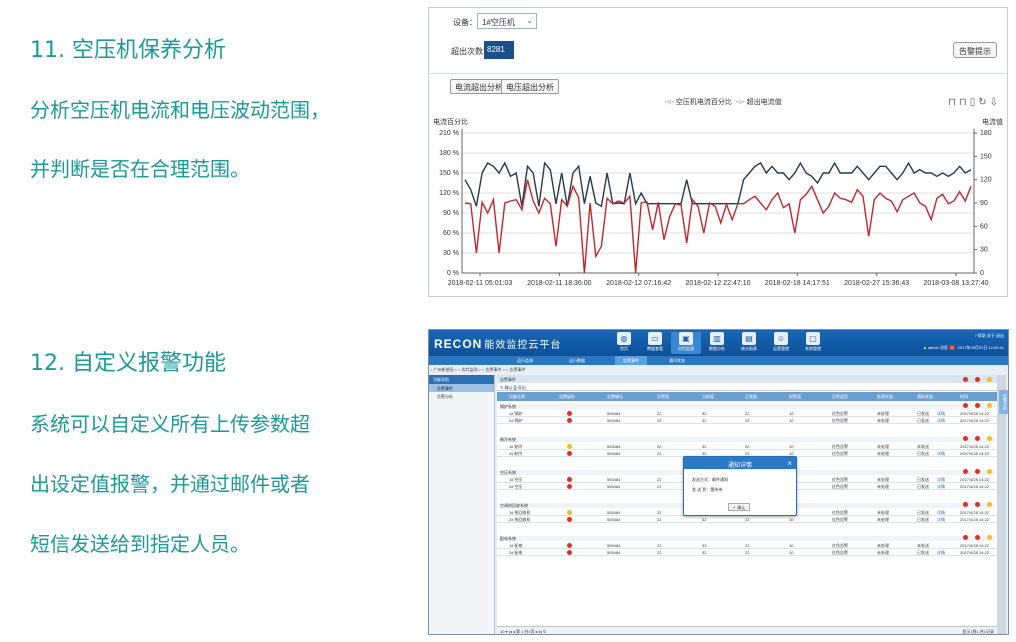  Describe the element at coordinates (516, 453) in the screenshot. I see `cell-device: 2# 制冷` at that location.